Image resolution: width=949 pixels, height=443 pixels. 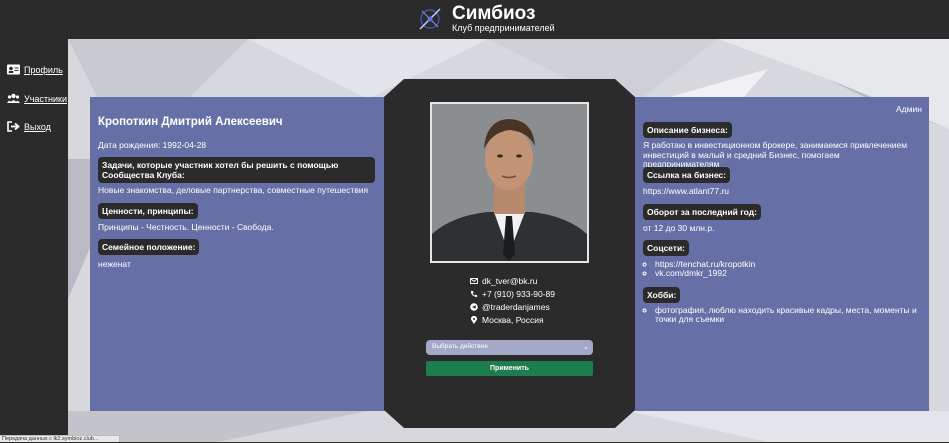 What do you see at coordinates (149, 247) in the screenshot?
I see `family-label: Семейное положение:` at bounding box center [149, 247].